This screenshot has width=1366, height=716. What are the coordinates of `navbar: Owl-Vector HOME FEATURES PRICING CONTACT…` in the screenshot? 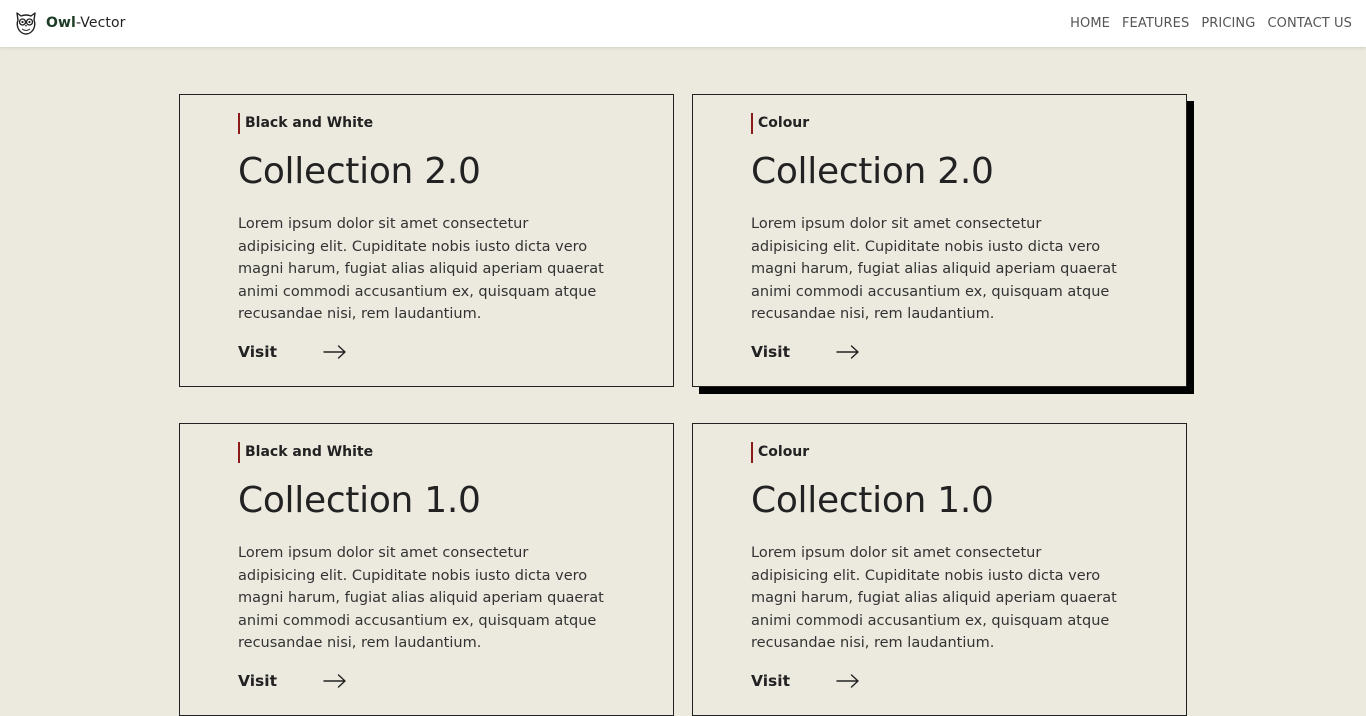 It's located at (683, 23).